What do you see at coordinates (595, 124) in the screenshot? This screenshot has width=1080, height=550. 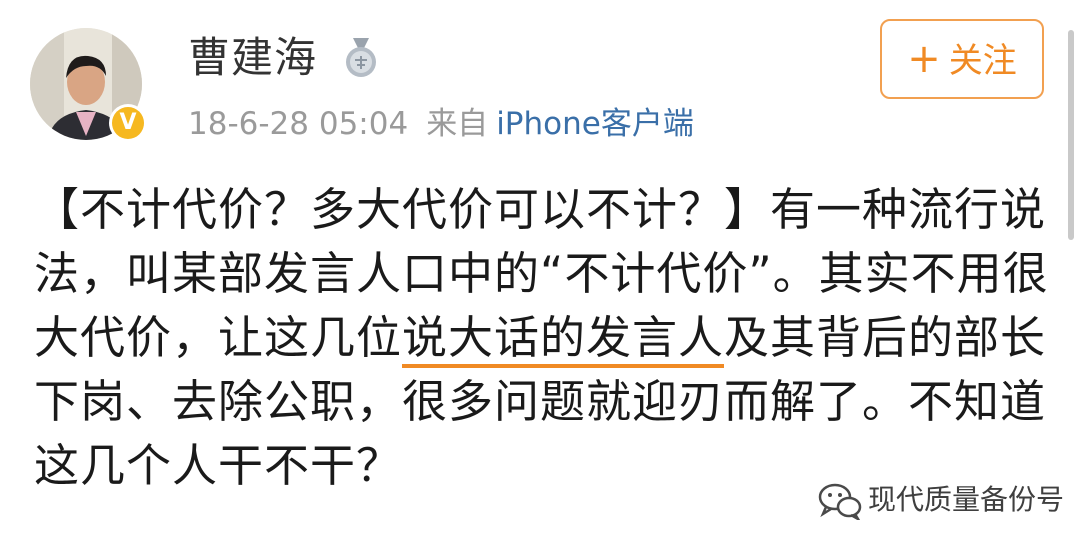 I see `source-client-link: iPhone客户端` at bounding box center [595, 124].